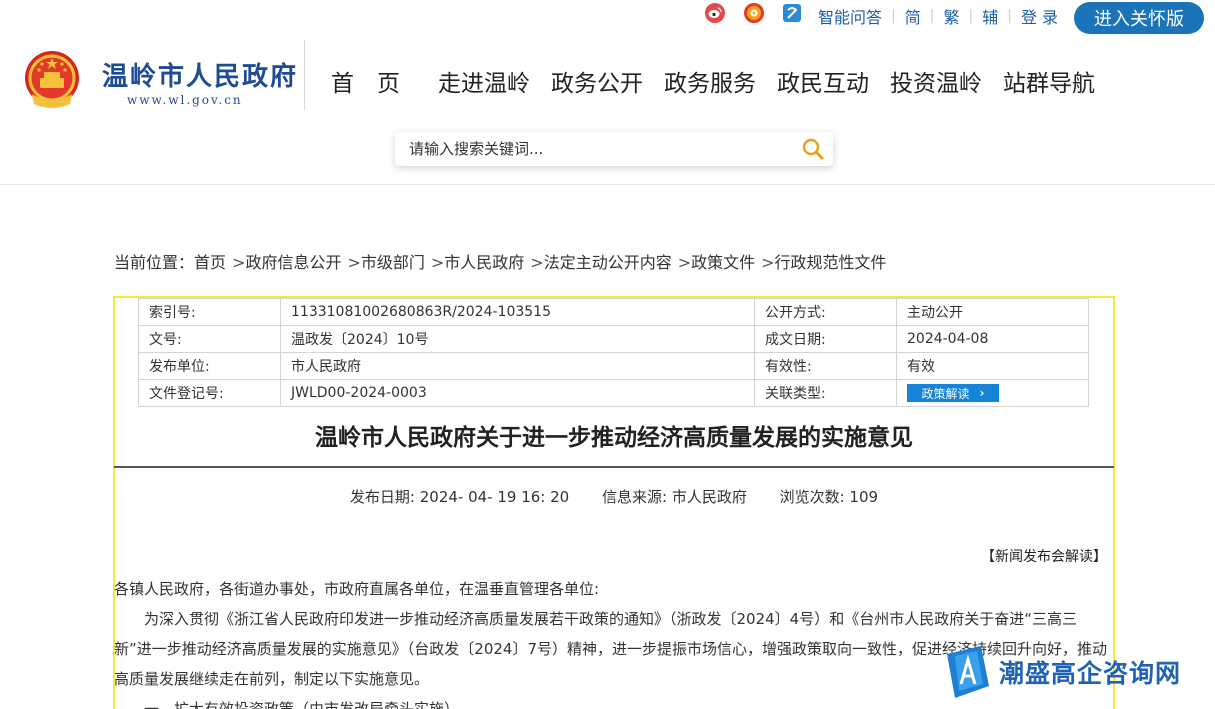 This screenshot has width=1215, height=709. Describe the element at coordinates (951, 16) in the screenshot. I see `top-link-traditional: 繁` at that location.